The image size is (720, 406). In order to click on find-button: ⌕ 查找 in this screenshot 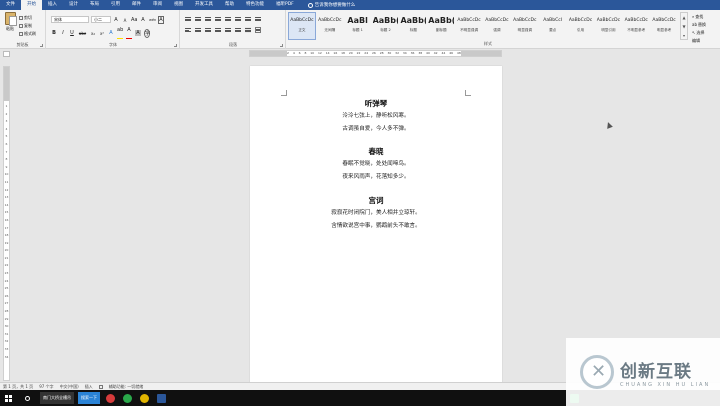, I will do `click(699, 17)`.